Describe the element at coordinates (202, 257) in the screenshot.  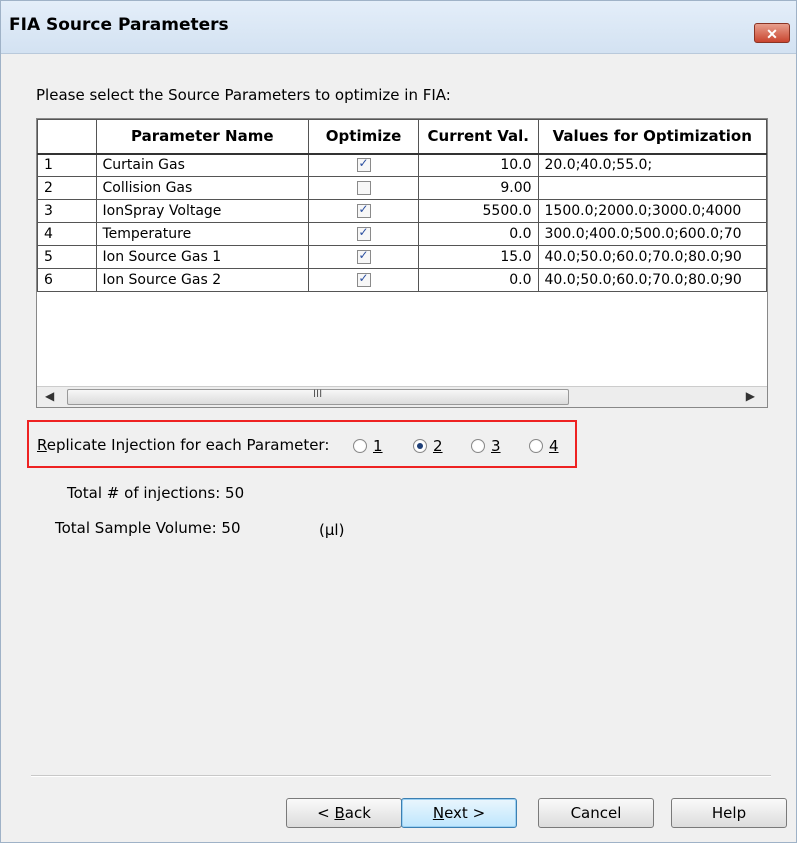
I see `parameter-name-cell: Ion Source Gas 1` at that location.